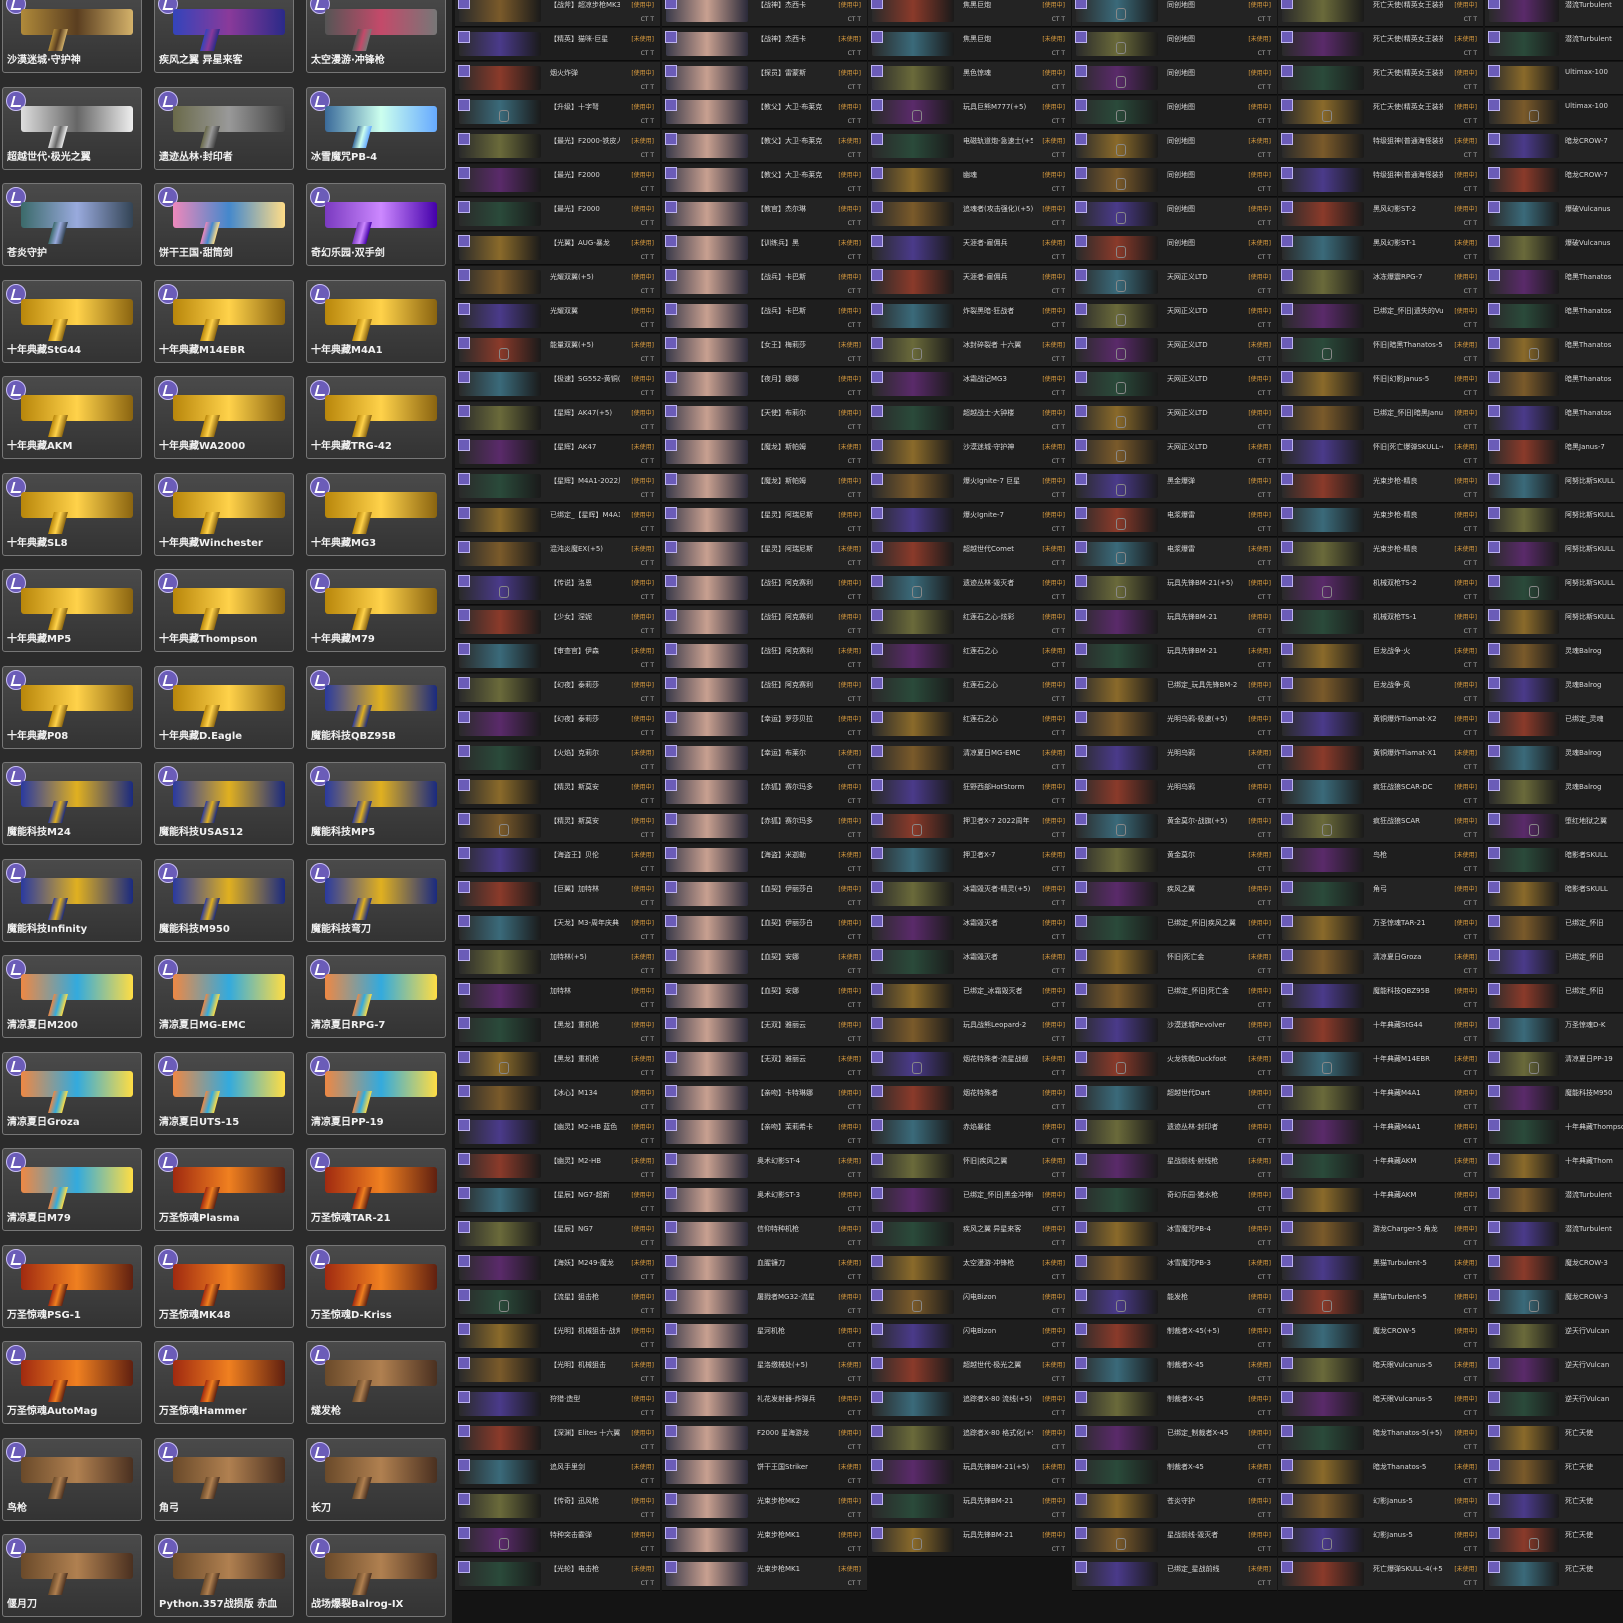  I want to click on inventory-item: 光束步枪MK1 [使用中] CT T, so click(764, 1540).